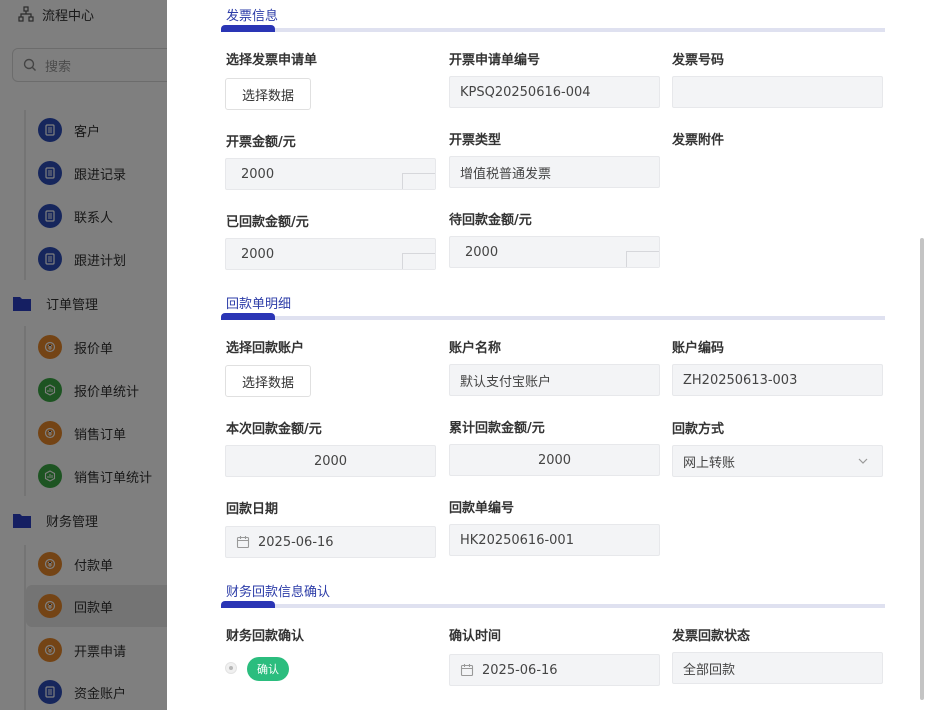 This screenshot has width=925, height=710. Describe the element at coordinates (258, 254) in the screenshot. I see `received-amount-value: 2000` at that location.